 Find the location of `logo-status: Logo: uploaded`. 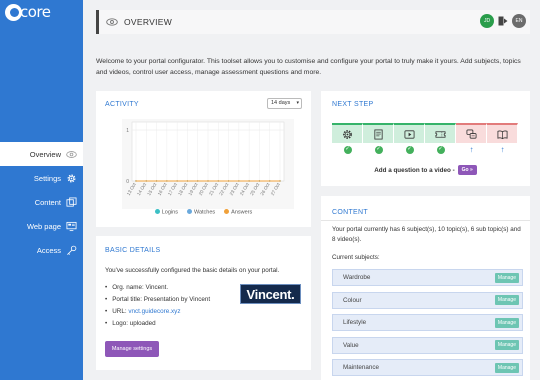

logo-status: Logo: uploaded is located at coordinates (157, 324).